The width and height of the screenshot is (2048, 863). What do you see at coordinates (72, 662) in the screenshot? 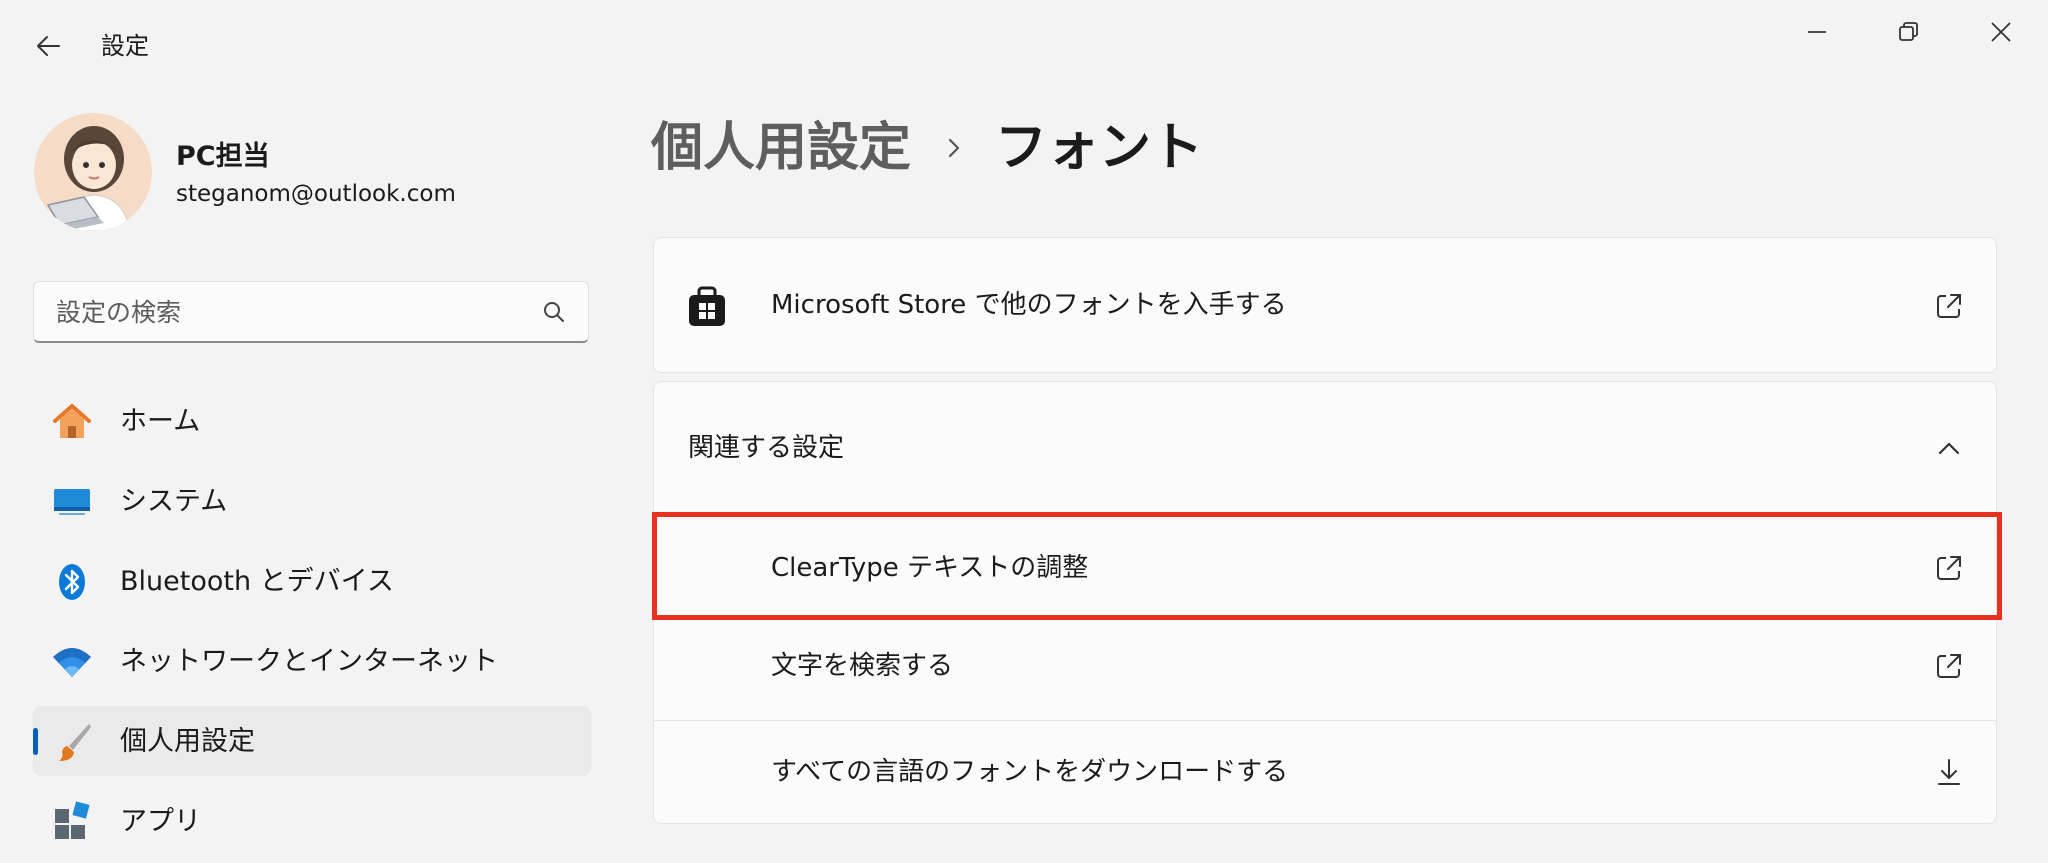
I see `wifi-icon` at bounding box center [72, 662].